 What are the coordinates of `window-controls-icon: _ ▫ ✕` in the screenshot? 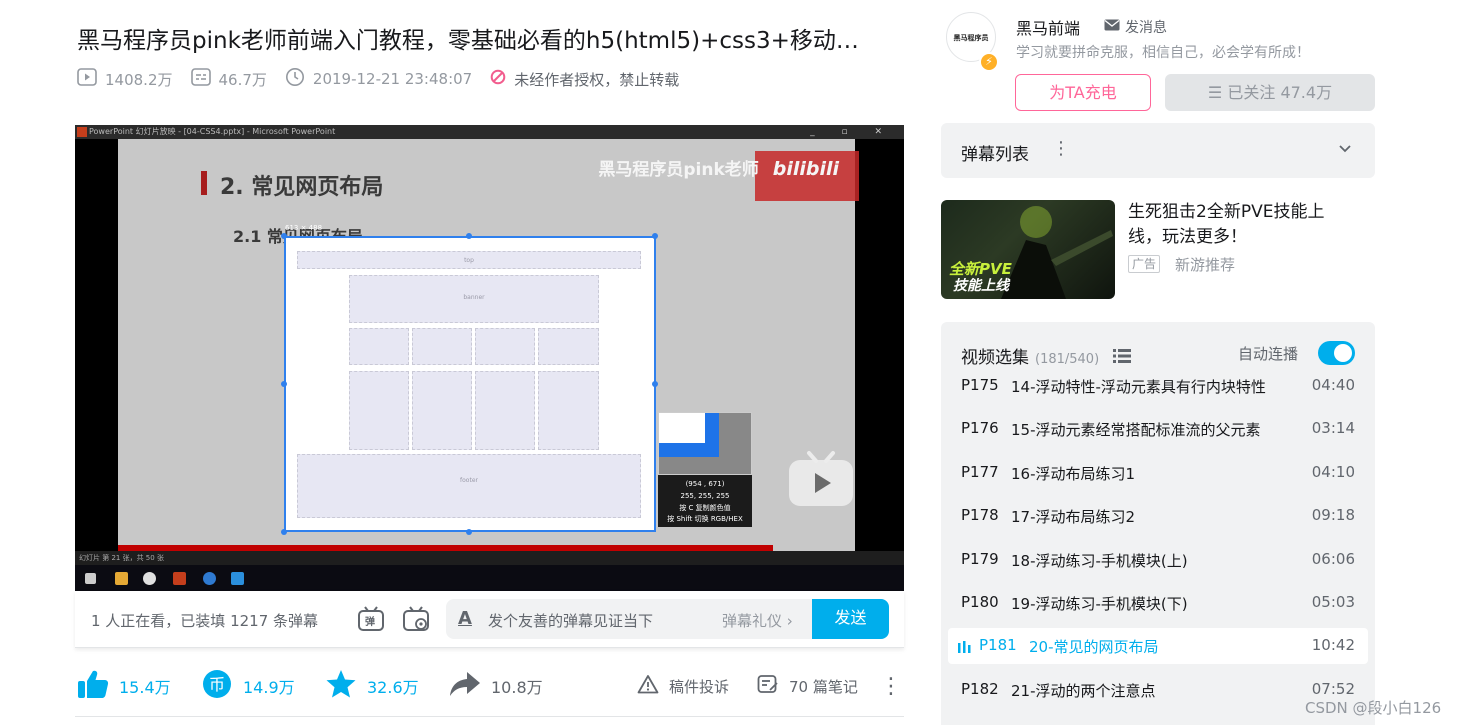 It's located at (852, 132).